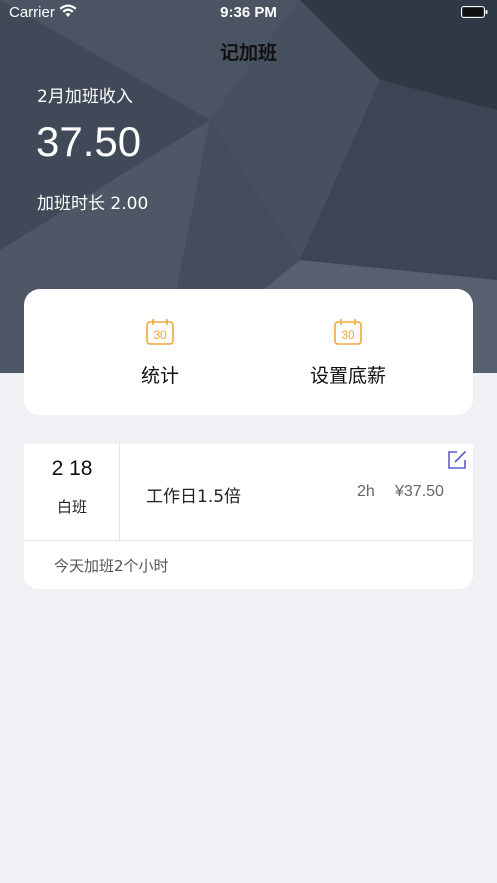 This screenshot has width=497, height=883. Describe the element at coordinates (366, 491) in the screenshot. I see `record-hours: 2h` at that location.